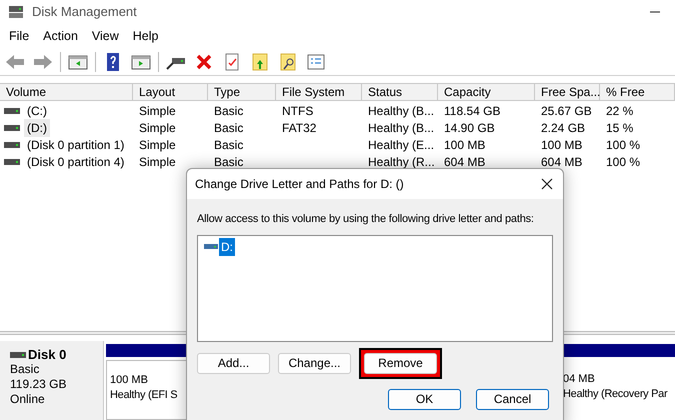  Describe the element at coordinates (37, 127) in the screenshot. I see `table-cell: (D:)` at that location.